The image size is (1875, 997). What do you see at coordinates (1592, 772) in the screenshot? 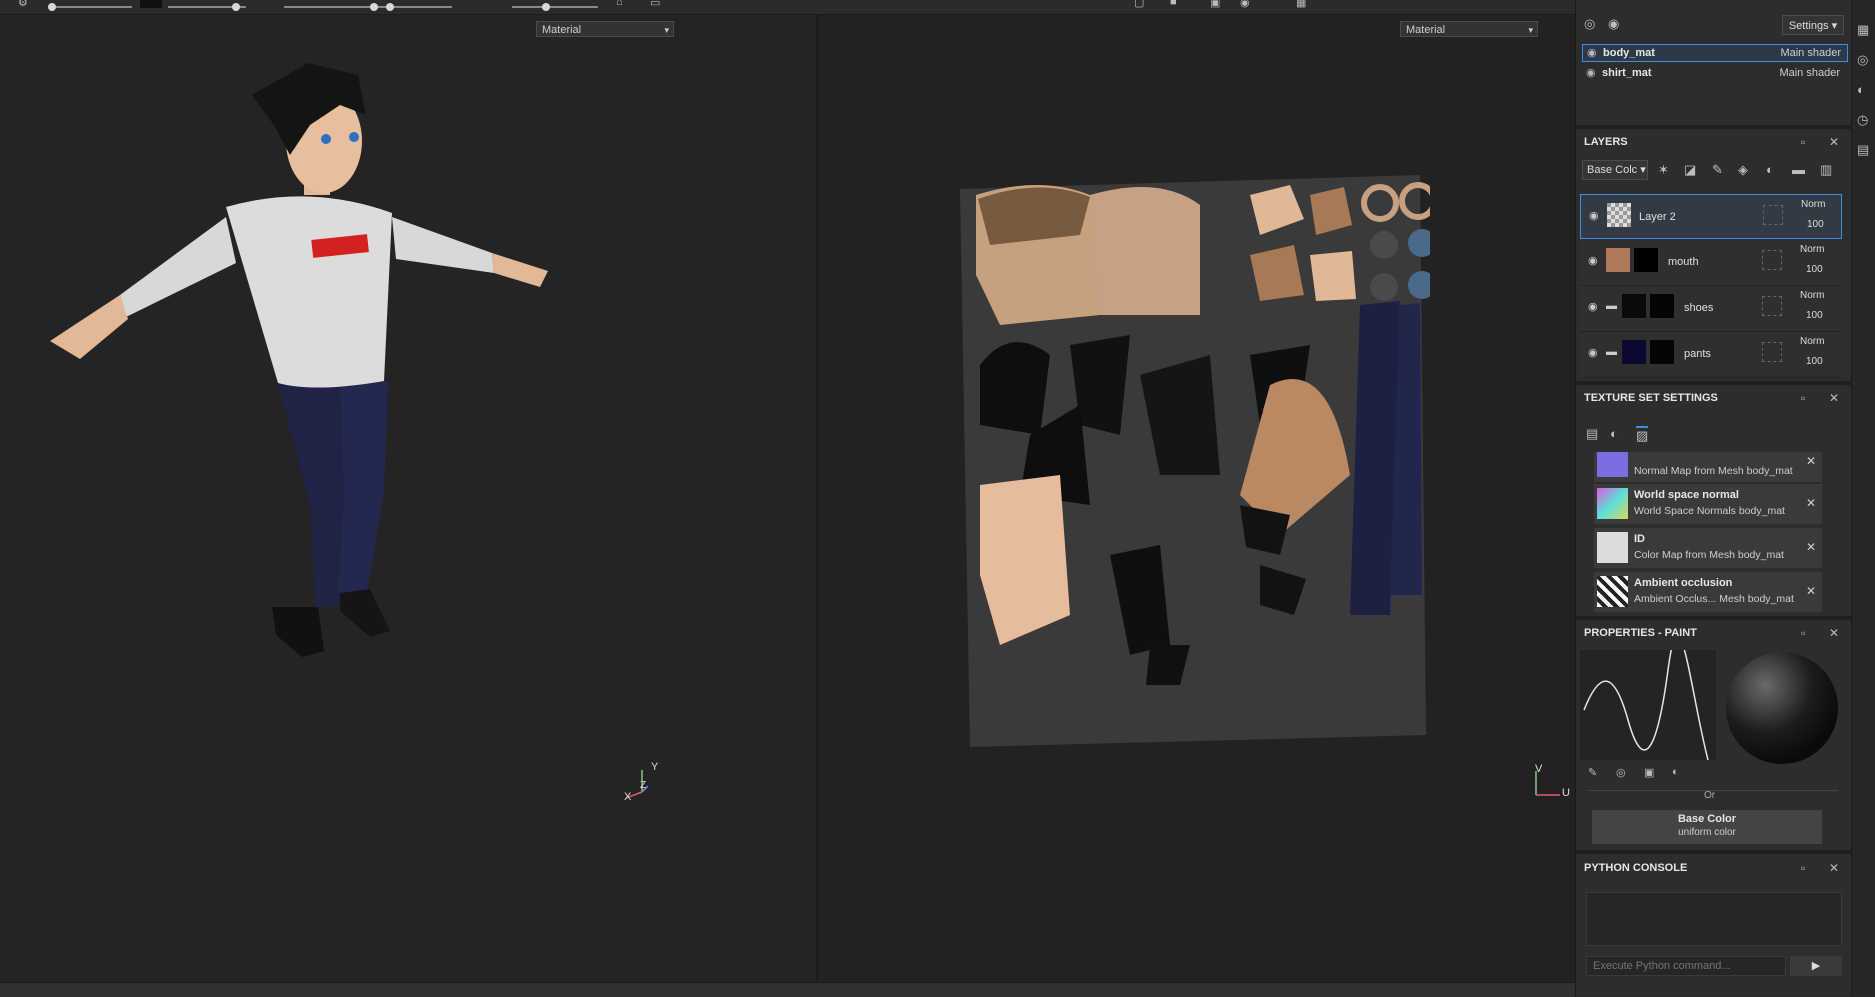
I see `brush-icon: ✎` at bounding box center [1592, 772].